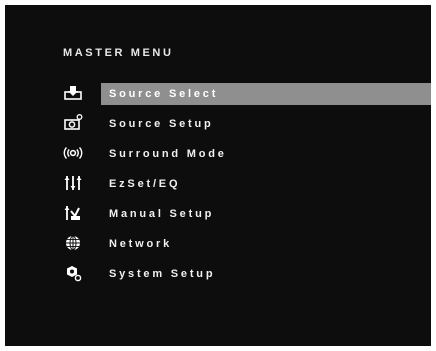 The width and height of the screenshot is (436, 351). What do you see at coordinates (218, 278) in the screenshot?
I see `menu-item-system-setup: System Setup` at bounding box center [218, 278].